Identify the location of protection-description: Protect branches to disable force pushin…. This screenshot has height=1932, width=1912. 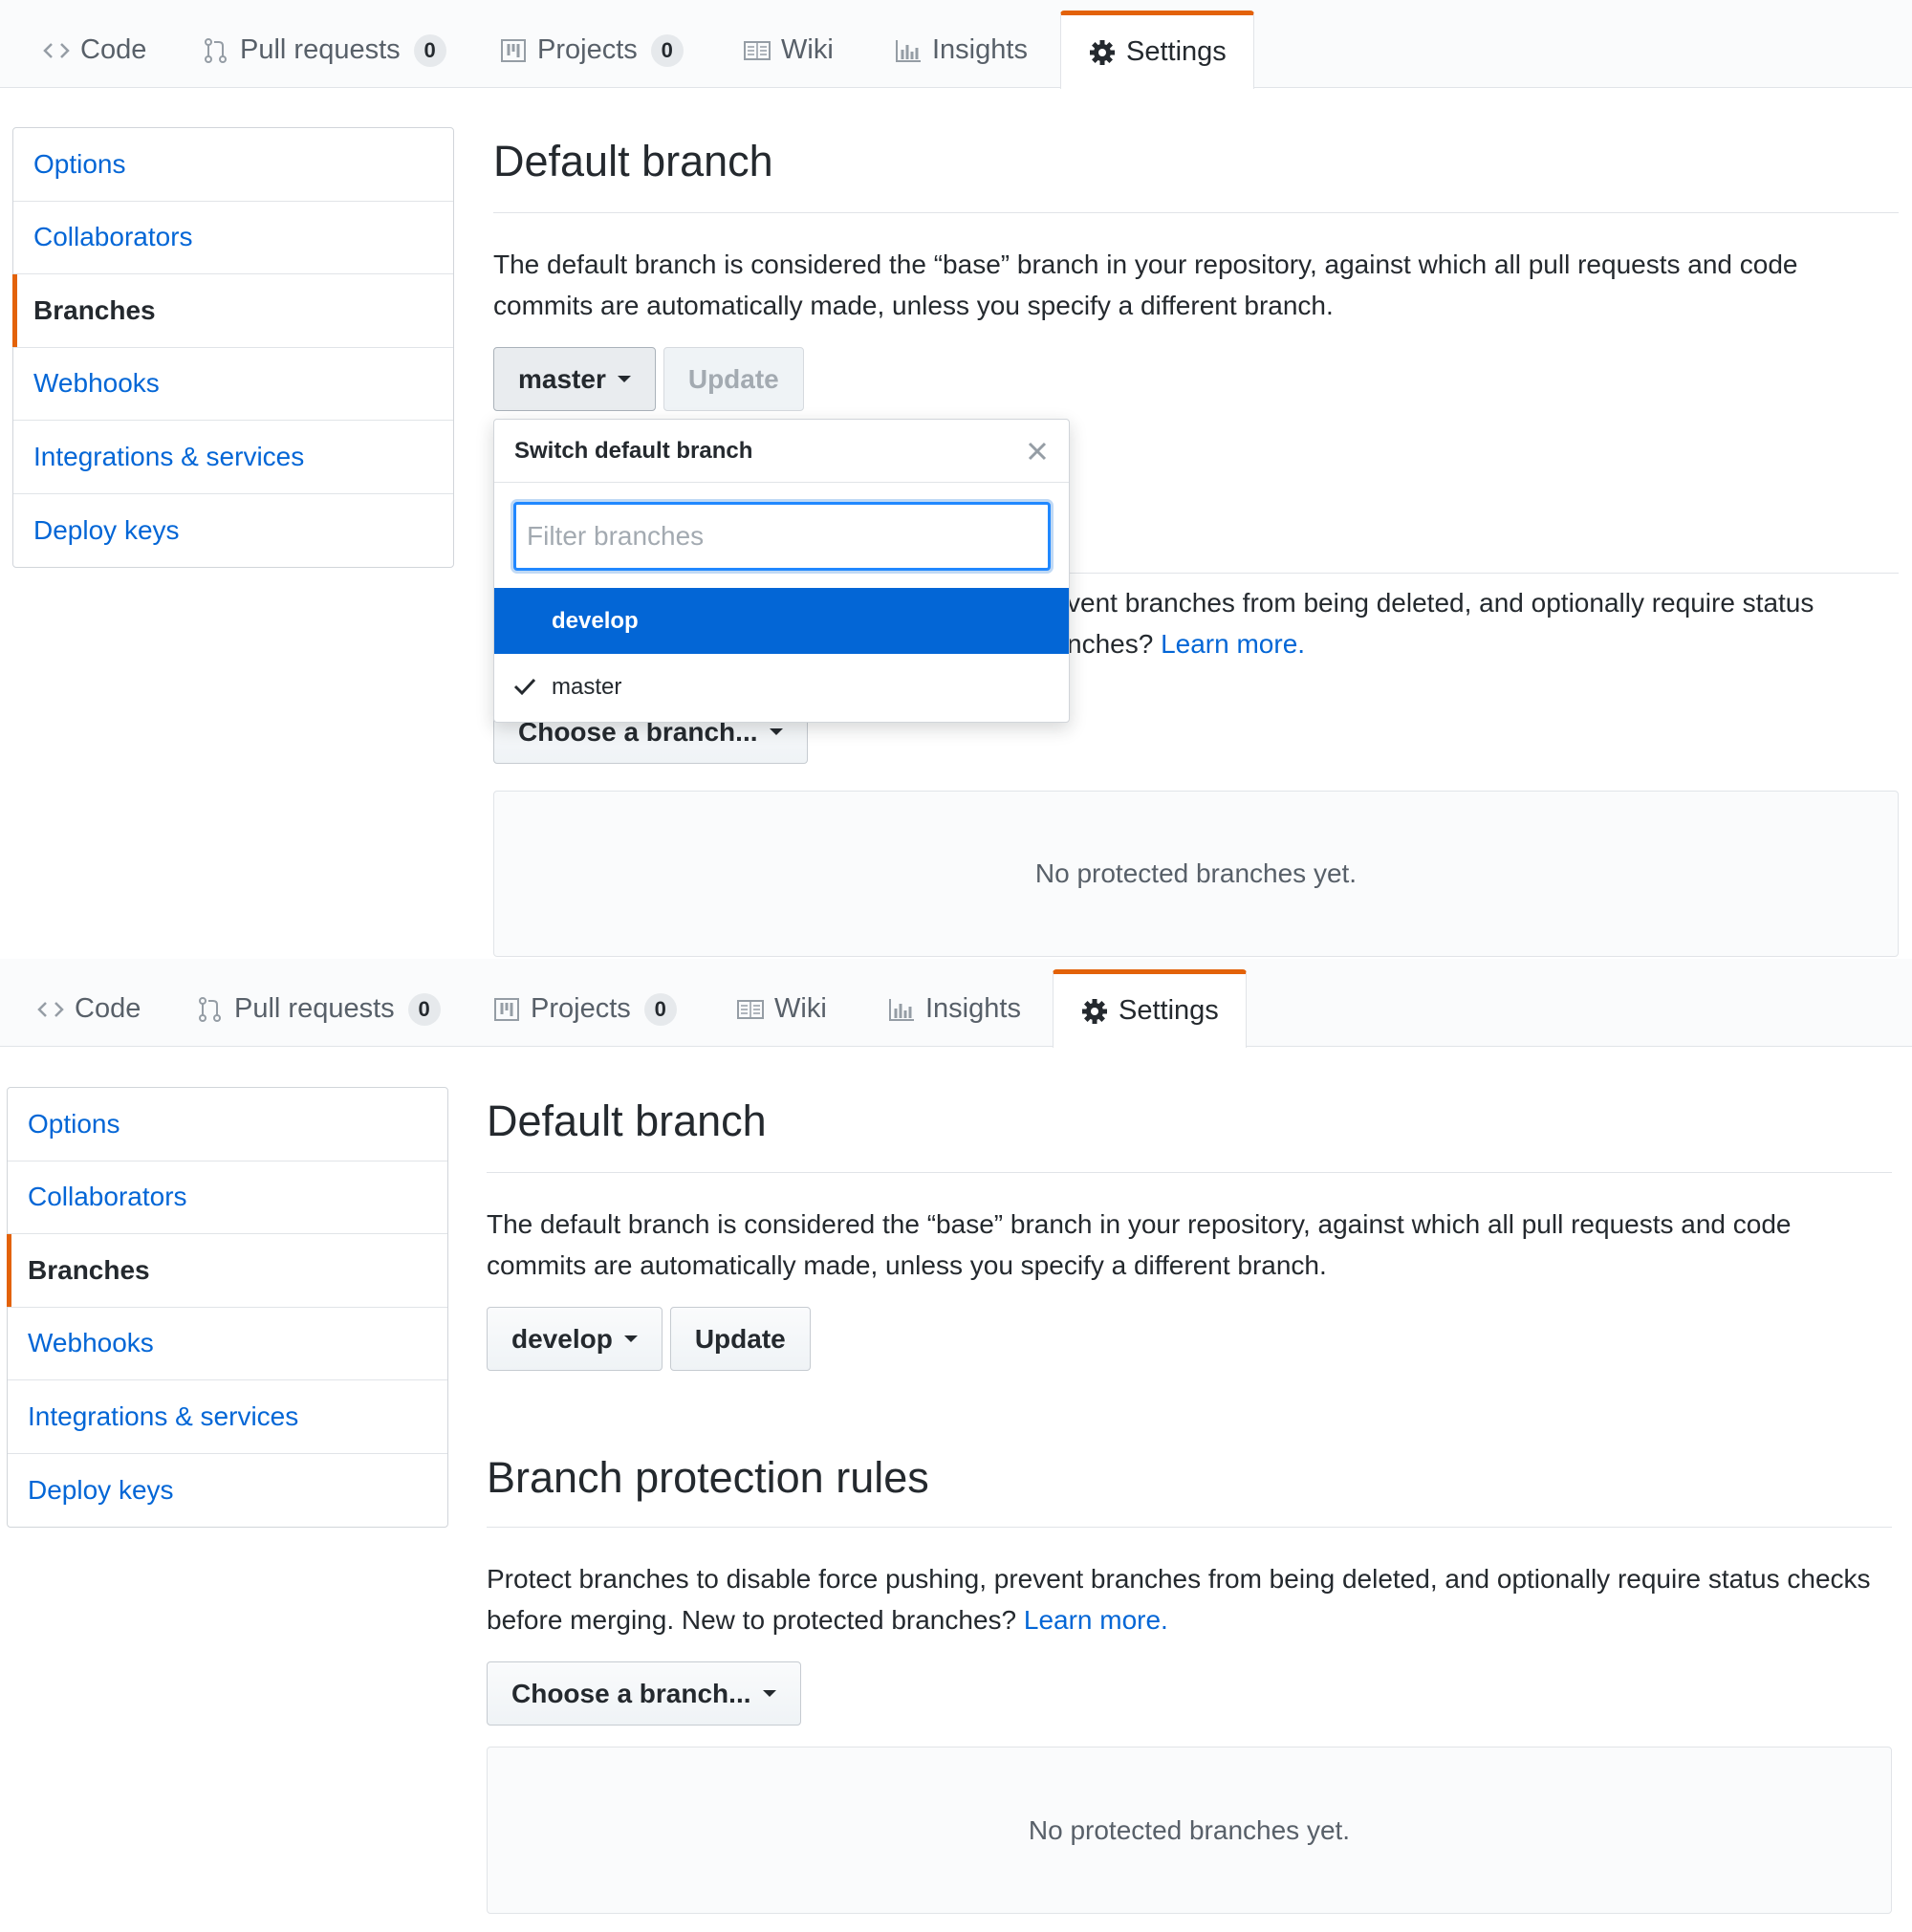
(1189, 1599).